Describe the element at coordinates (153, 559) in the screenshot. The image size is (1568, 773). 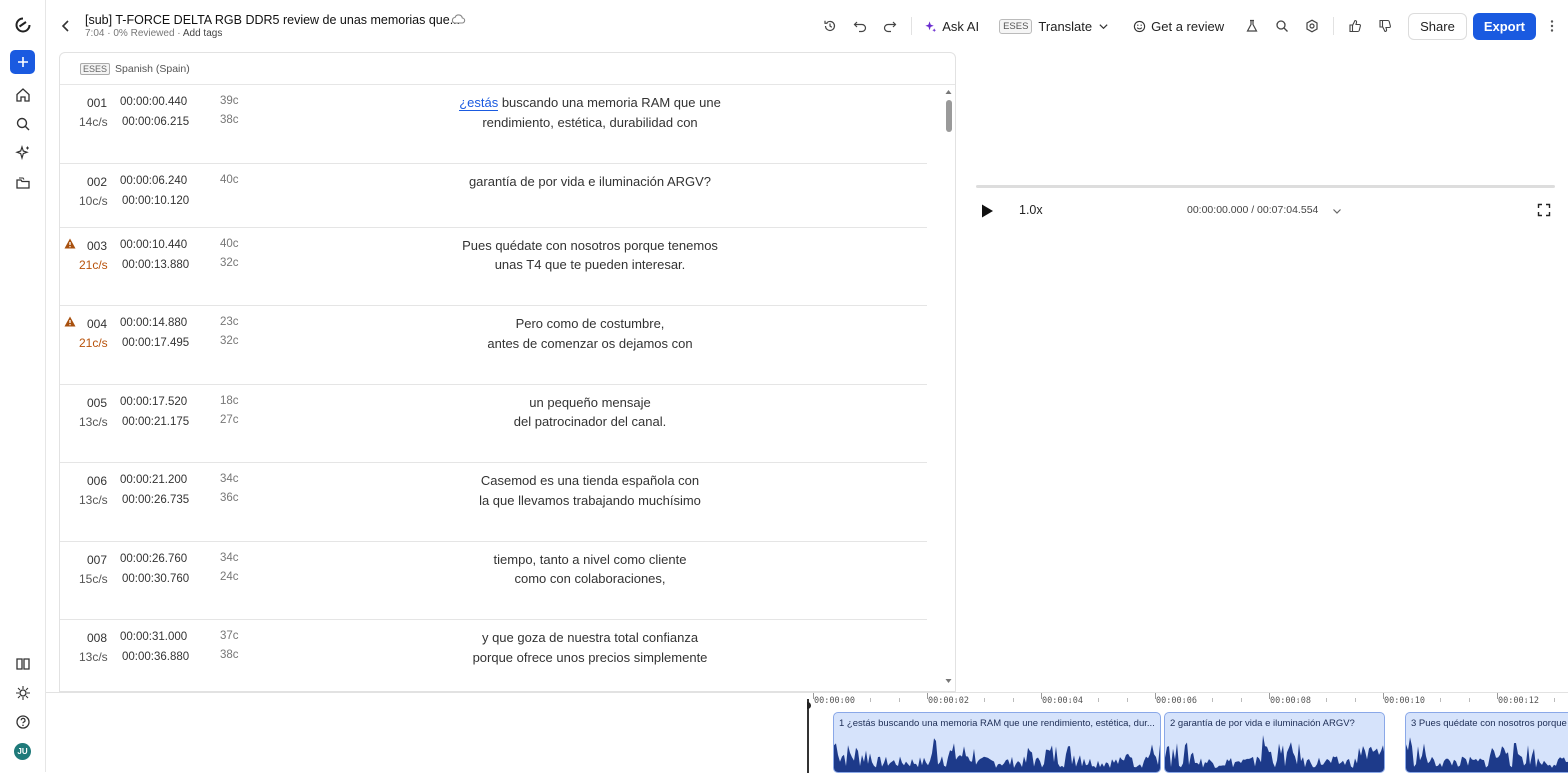
I see `start-time: 00:00:26.760` at that location.